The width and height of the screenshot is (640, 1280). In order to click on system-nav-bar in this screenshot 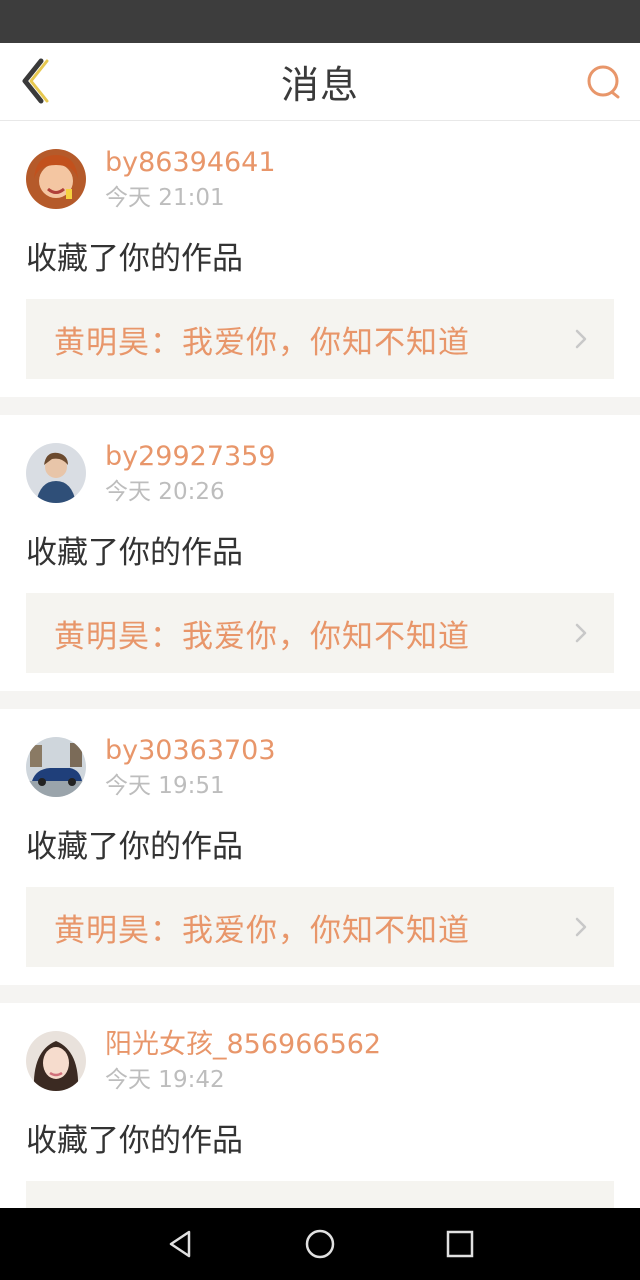, I will do `click(320, 1244)`.